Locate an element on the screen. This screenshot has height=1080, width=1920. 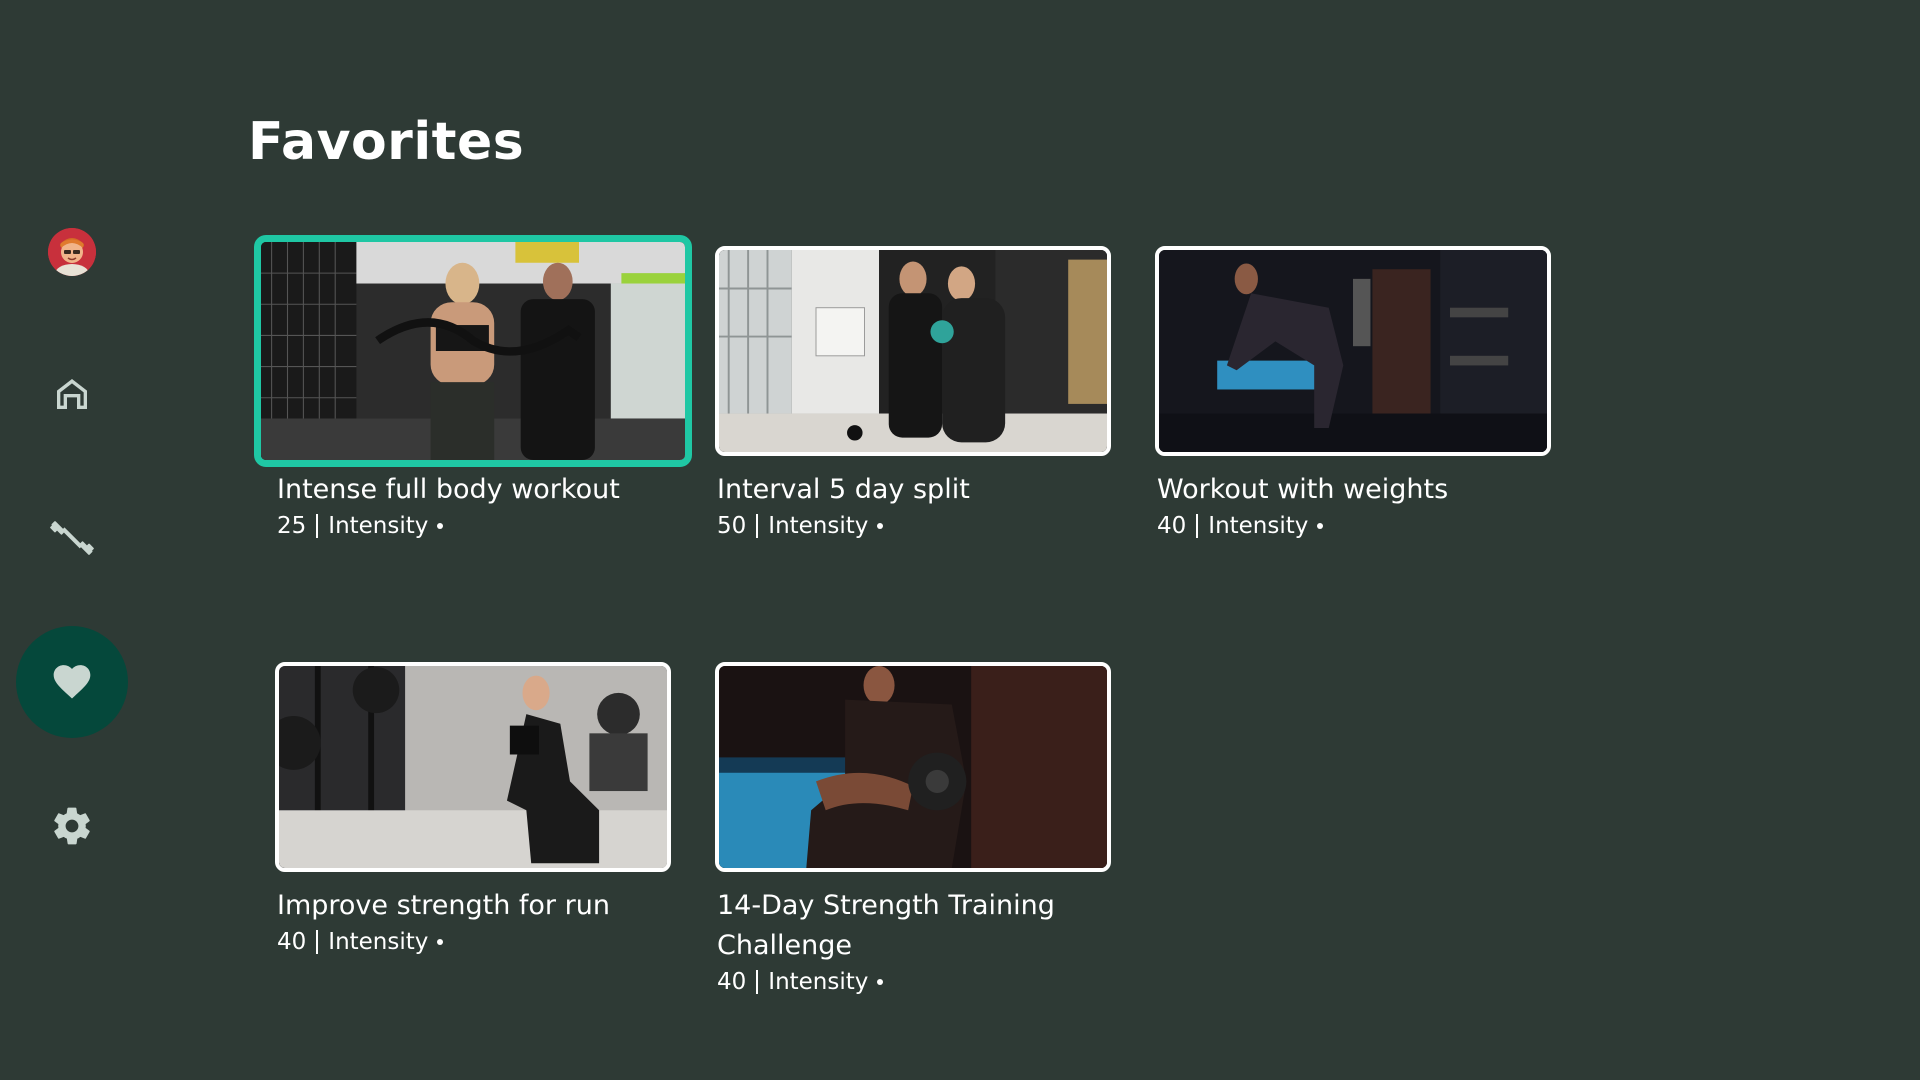
workout-meta: 25 Intensity is located at coordinates (474, 526).